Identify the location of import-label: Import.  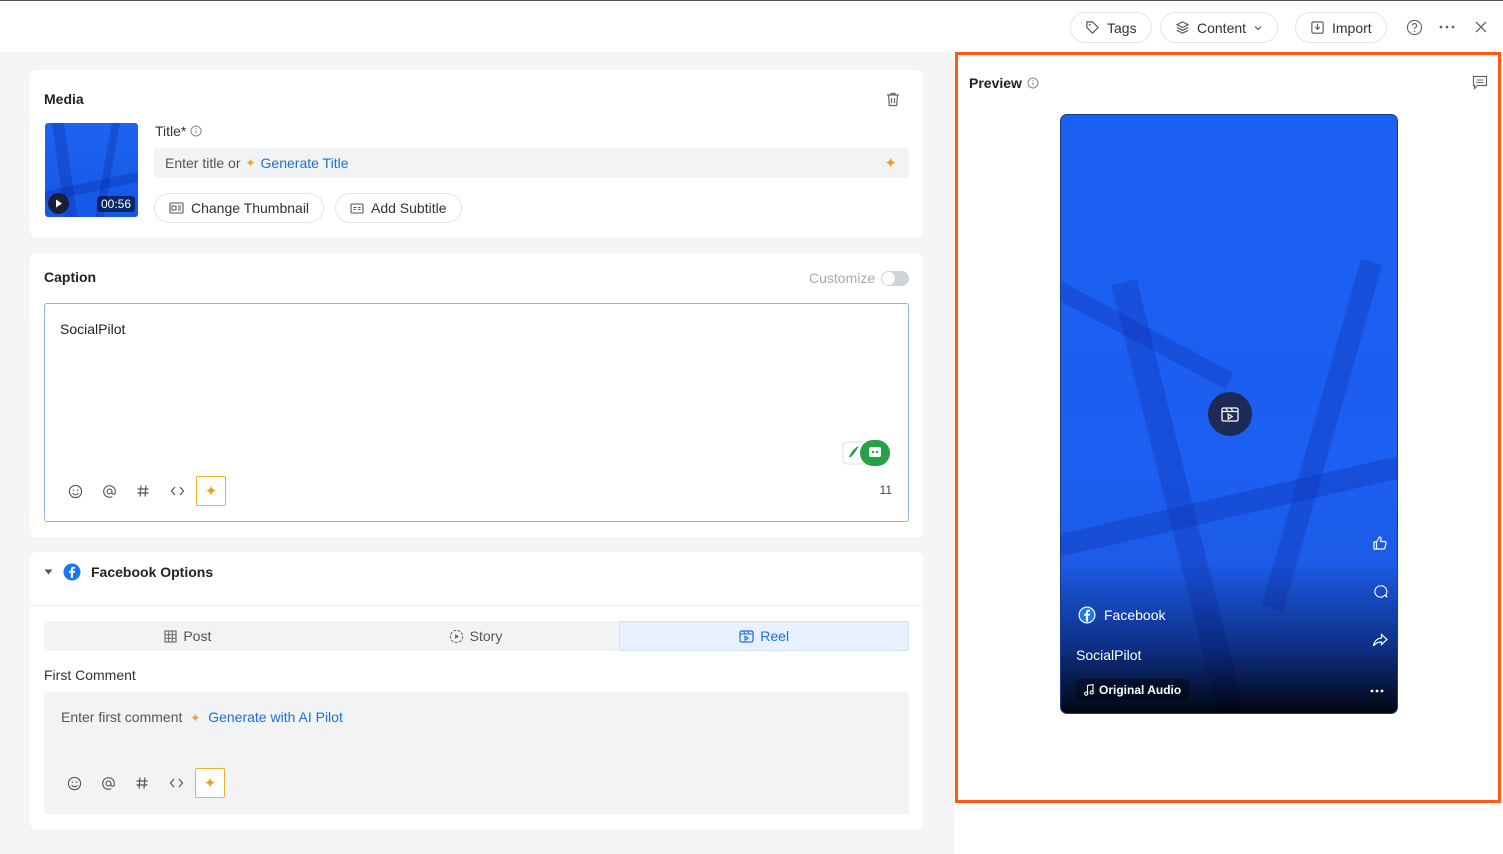
(1352, 27).